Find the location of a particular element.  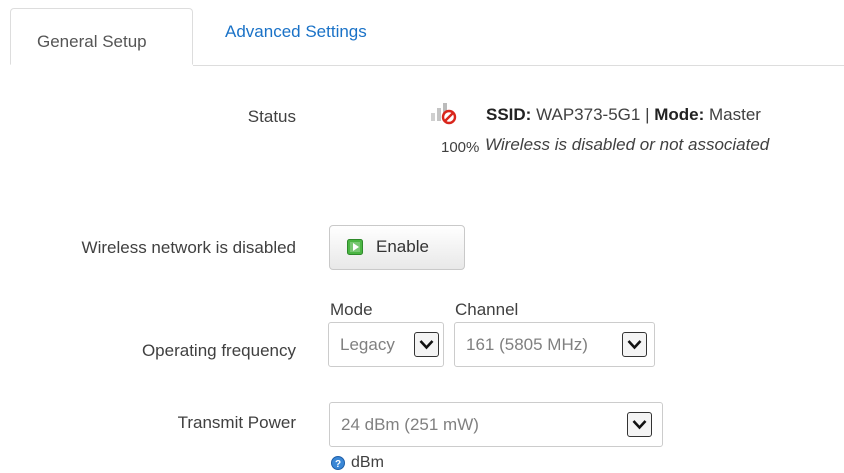

transmit-power-value: 24 dBm (251 mW) is located at coordinates (410, 424).